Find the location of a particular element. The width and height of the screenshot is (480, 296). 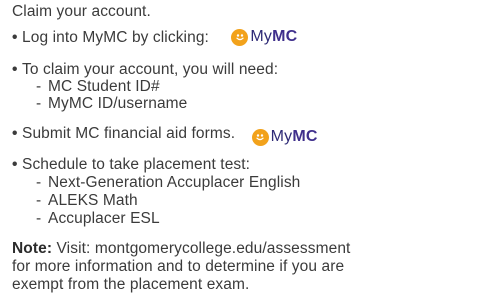

note-link-text: Visit: montgomerycollege.edu/assessment is located at coordinates (201, 248).